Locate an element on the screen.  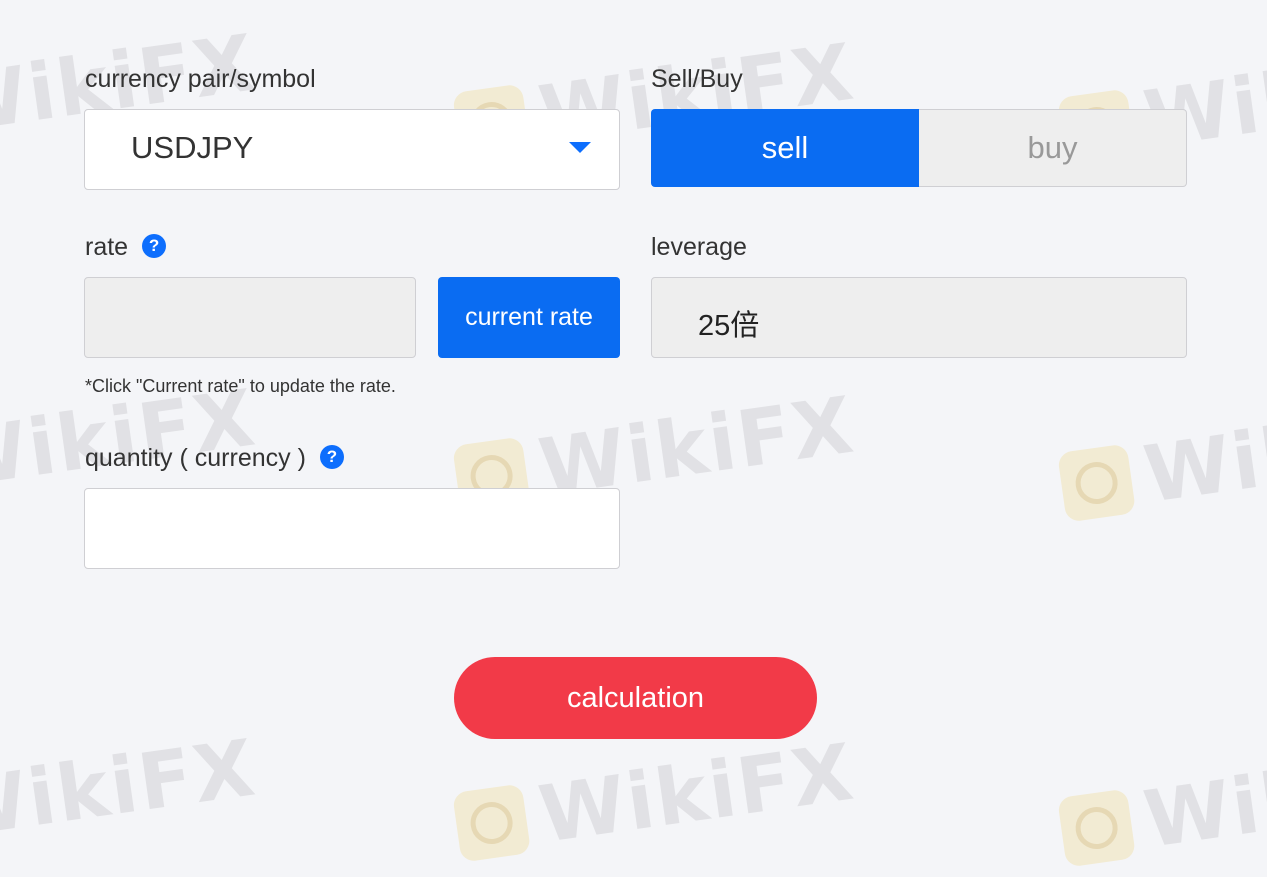
chevron-down-icon is located at coordinates (580, 147).